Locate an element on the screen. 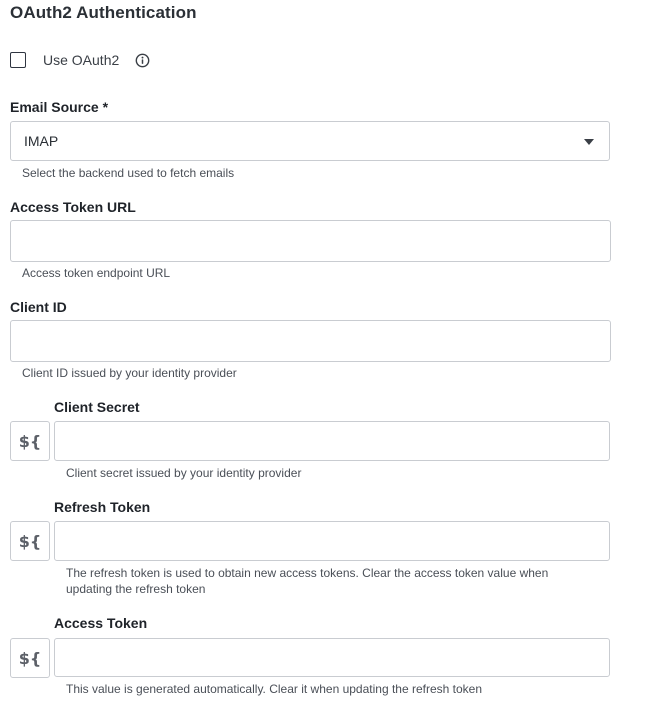 The width and height of the screenshot is (650, 715). client-secret-label: Client Secret is located at coordinates (97, 407).